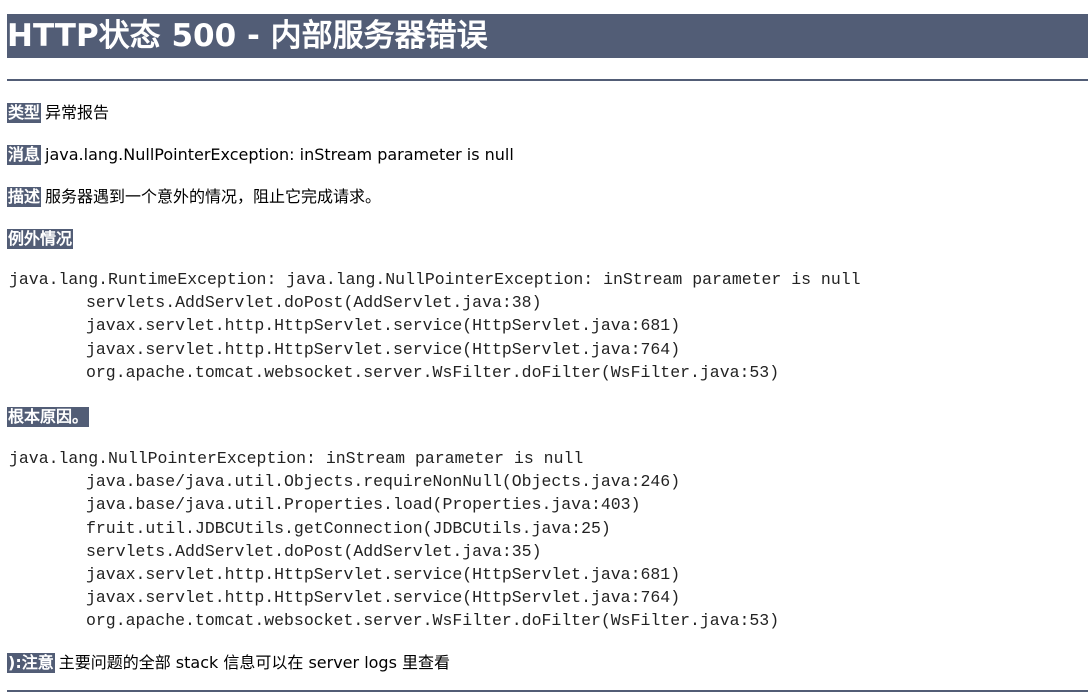 The height and width of the screenshot is (699, 1088). Describe the element at coordinates (24, 113) in the screenshot. I see `type-label: 类型` at that location.